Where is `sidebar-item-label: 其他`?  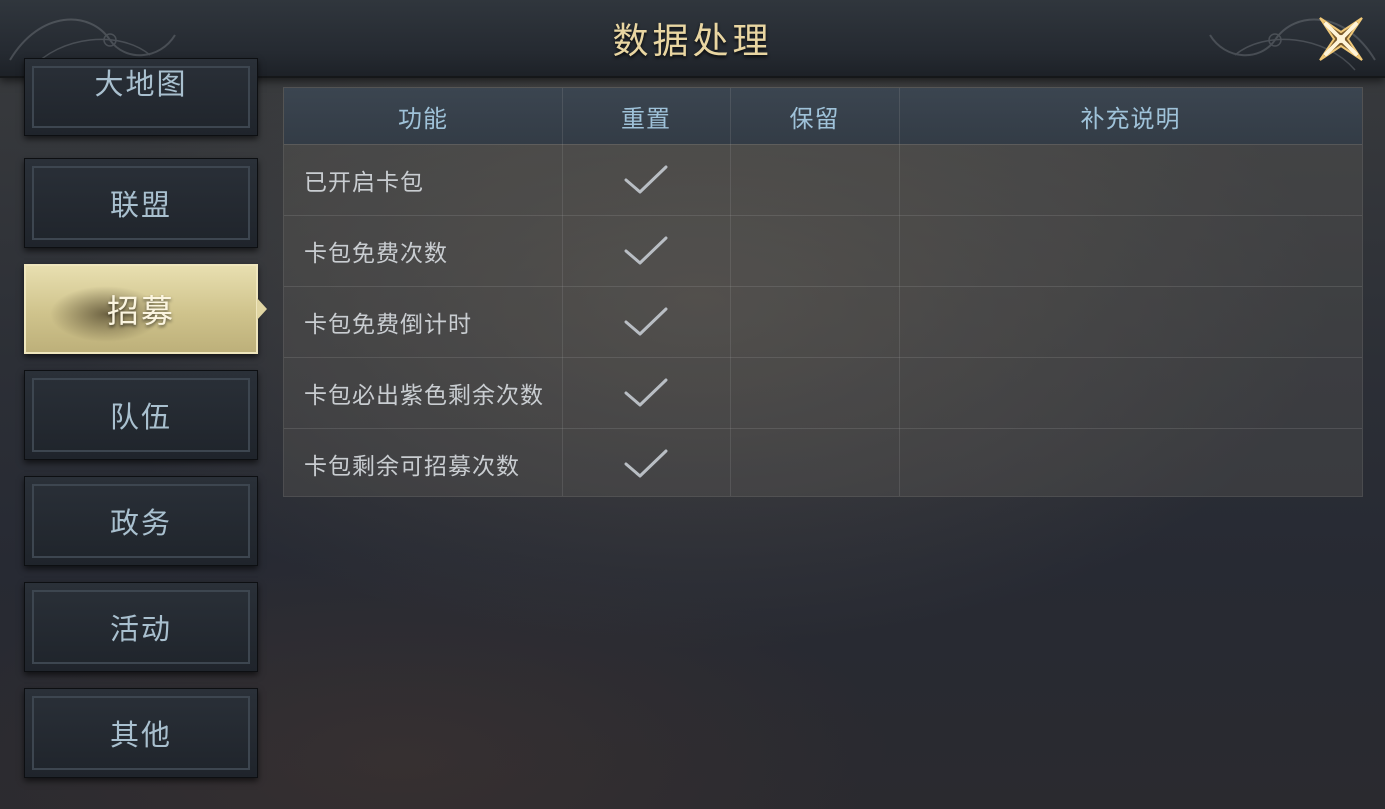
sidebar-item-label: 其他 is located at coordinates (140, 735).